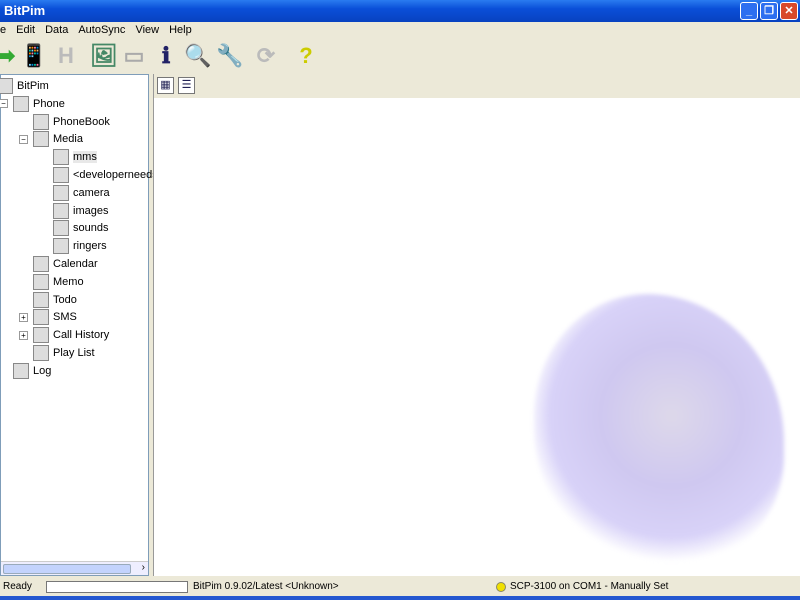 This screenshot has width=800, height=600. I want to click on tree-item-memo: Memo, so click(58, 282).